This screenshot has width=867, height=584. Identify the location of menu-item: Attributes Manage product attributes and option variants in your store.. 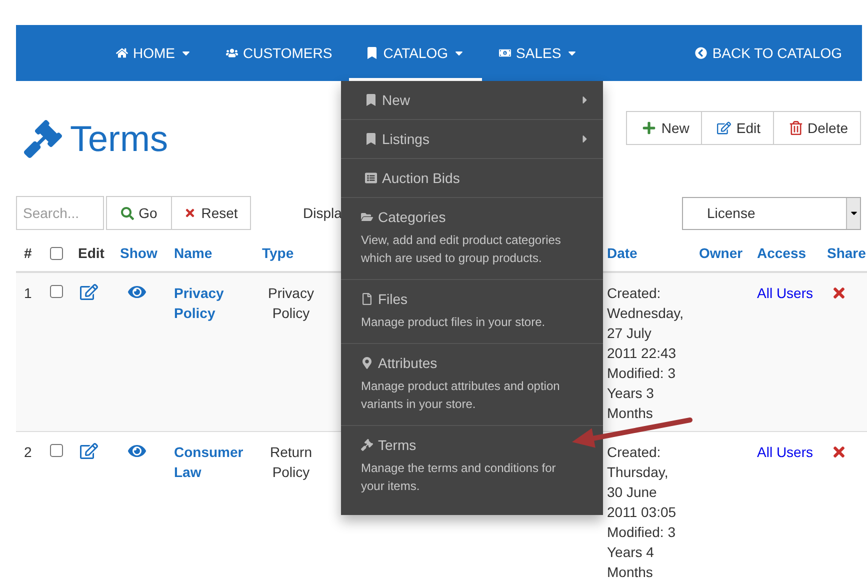
(472, 385).